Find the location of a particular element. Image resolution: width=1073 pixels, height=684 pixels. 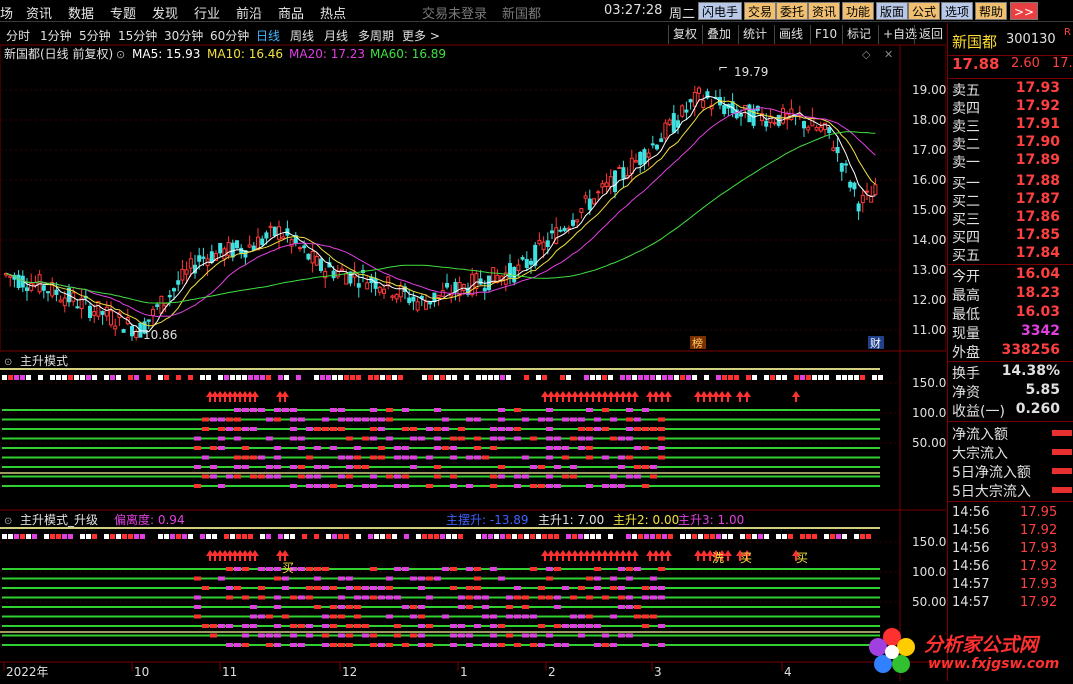

draw-button: 画线 is located at coordinates (790, 34).